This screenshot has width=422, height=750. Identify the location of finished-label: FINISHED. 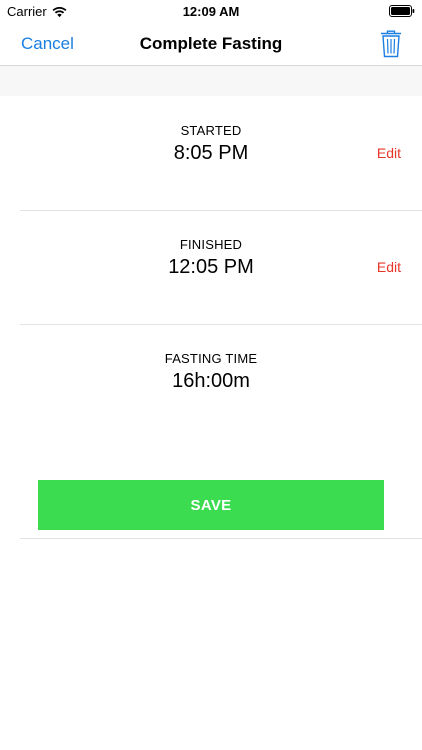
(211, 244).